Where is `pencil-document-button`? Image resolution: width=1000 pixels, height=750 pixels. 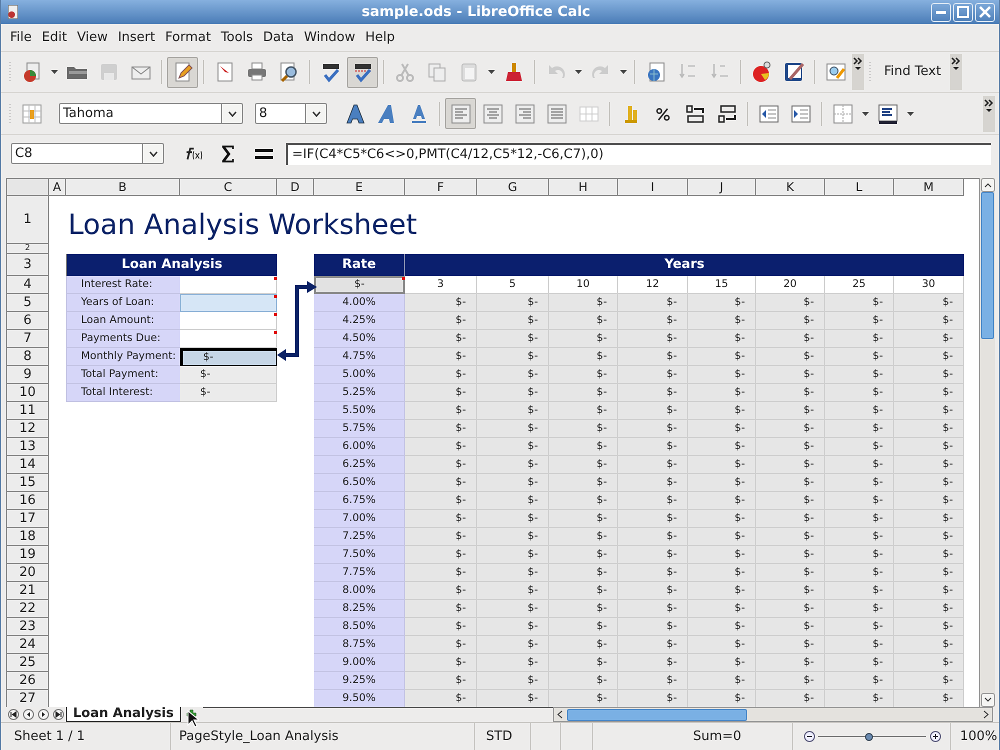
pencil-document-button is located at coordinates (182, 72).